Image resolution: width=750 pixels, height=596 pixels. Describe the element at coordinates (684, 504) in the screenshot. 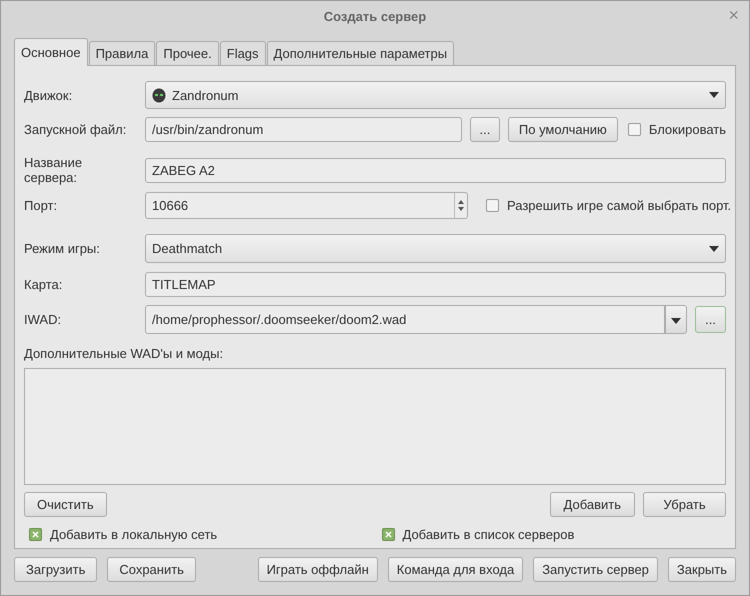

I see `remove-button: Убрать` at that location.